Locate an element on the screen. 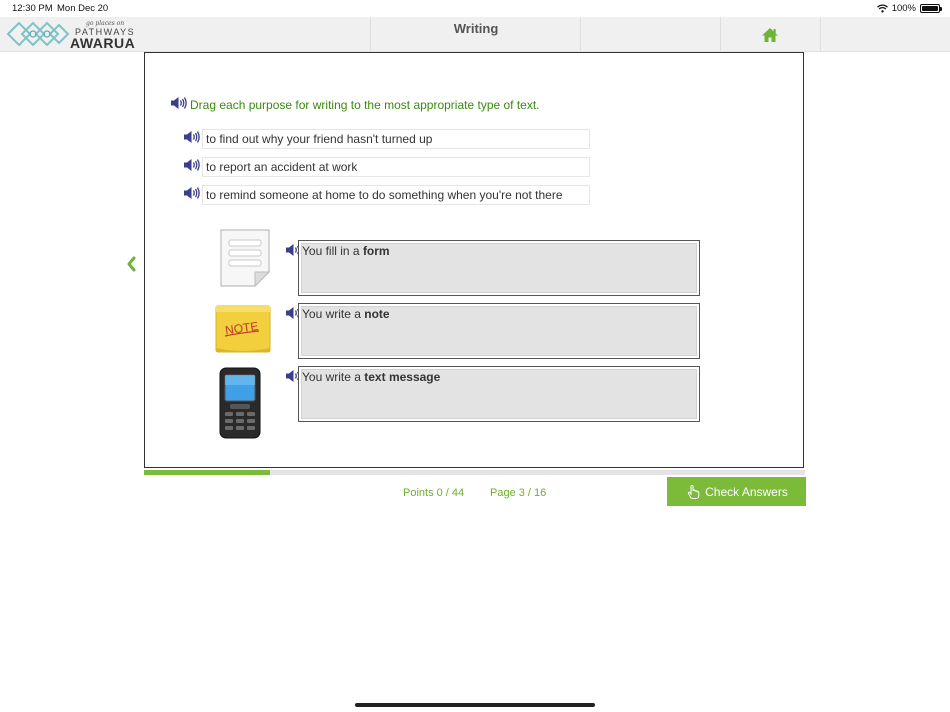 The width and height of the screenshot is (950, 712). drag-item: to report an accident at work is located at coordinates (386, 167).